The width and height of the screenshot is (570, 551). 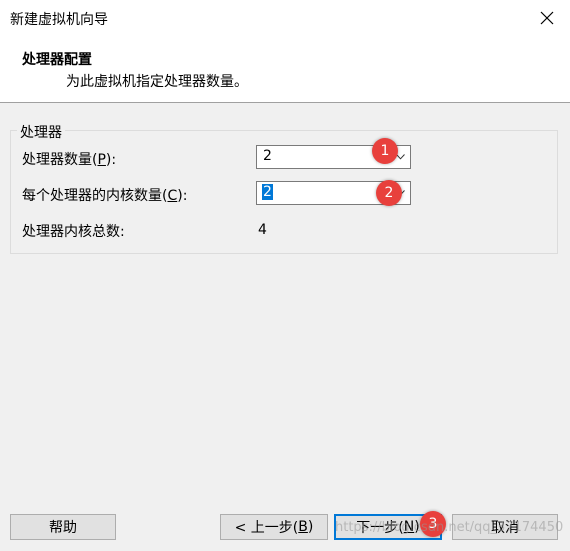 I want to click on title-bar: 新建虚拟机向导, so click(x=285, y=18).